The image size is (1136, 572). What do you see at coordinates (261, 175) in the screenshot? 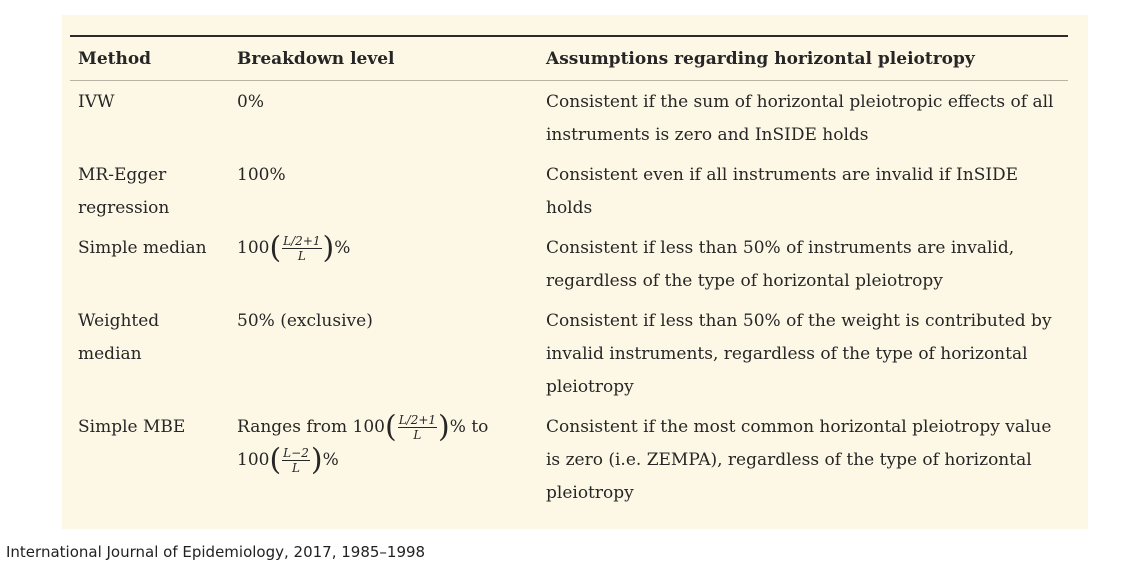
I see `cell-breakdown: 100%` at bounding box center [261, 175].